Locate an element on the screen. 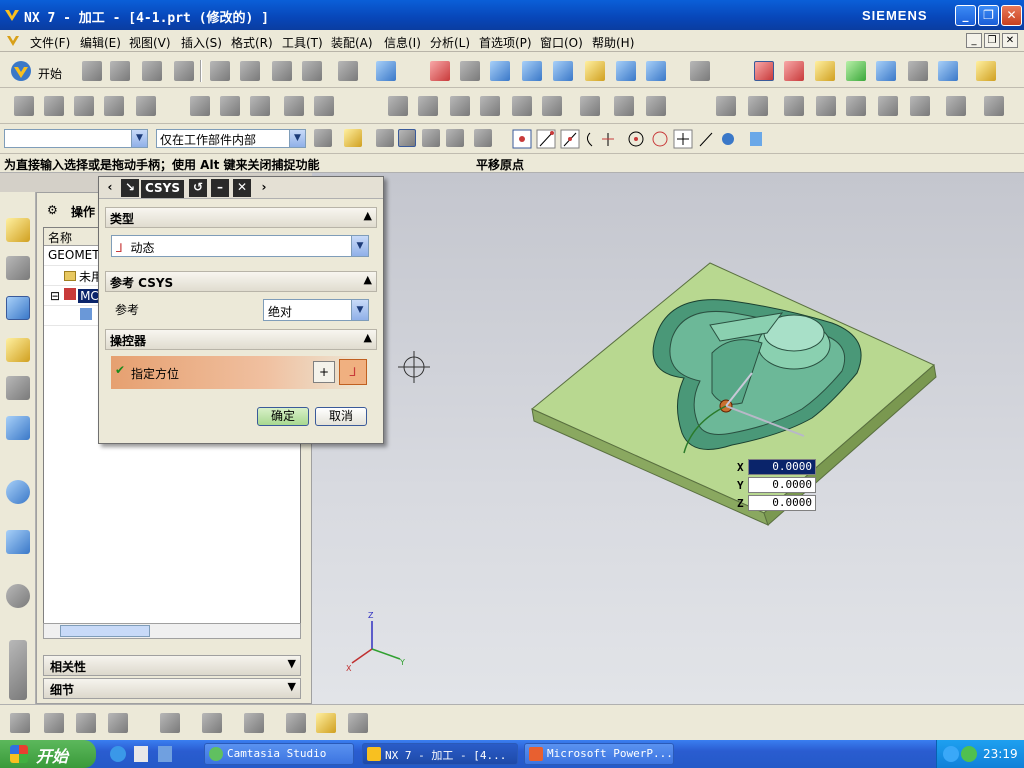  program-order-icon is located at coordinates (490, 106).